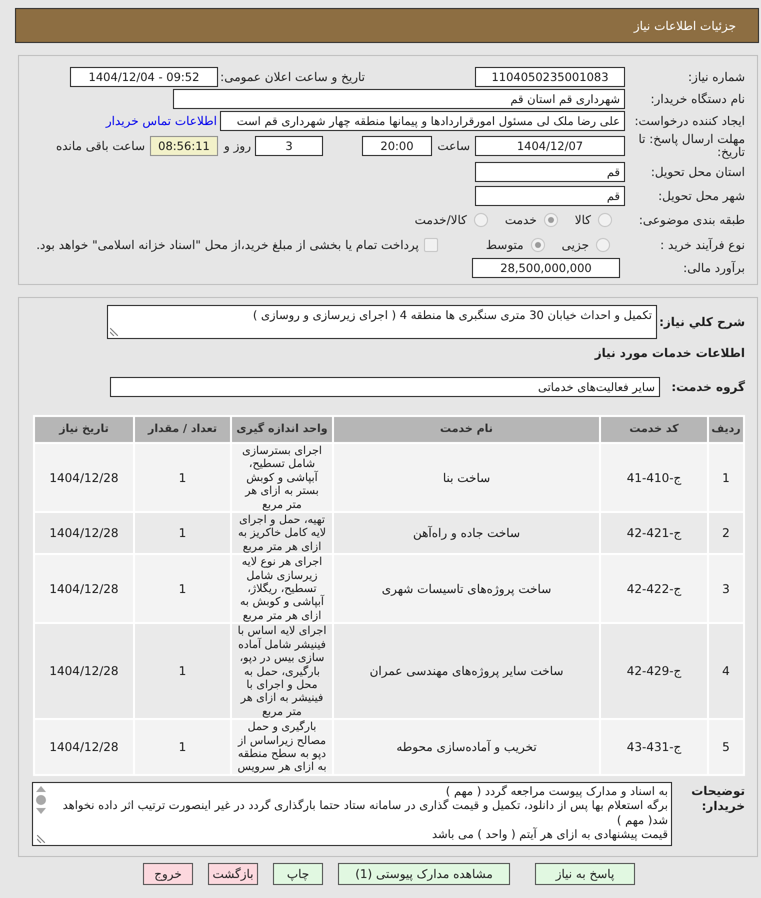 The width and height of the screenshot is (761, 898). I want to click on service-code-cell: ج-431-43, so click(654, 747).